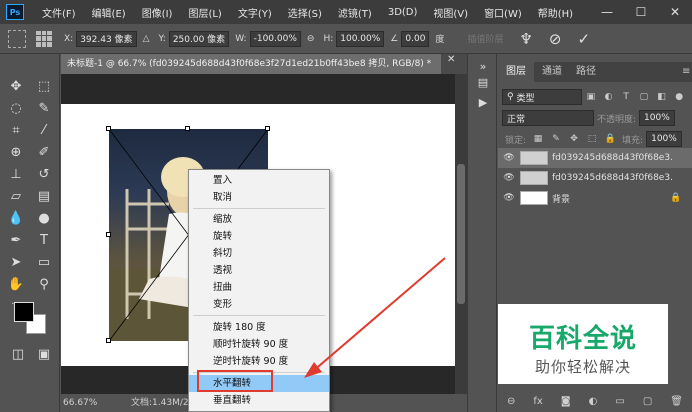 This screenshot has height=412, width=692. I want to click on watermark-subtitle: 助你轻松解决, so click(582, 367).